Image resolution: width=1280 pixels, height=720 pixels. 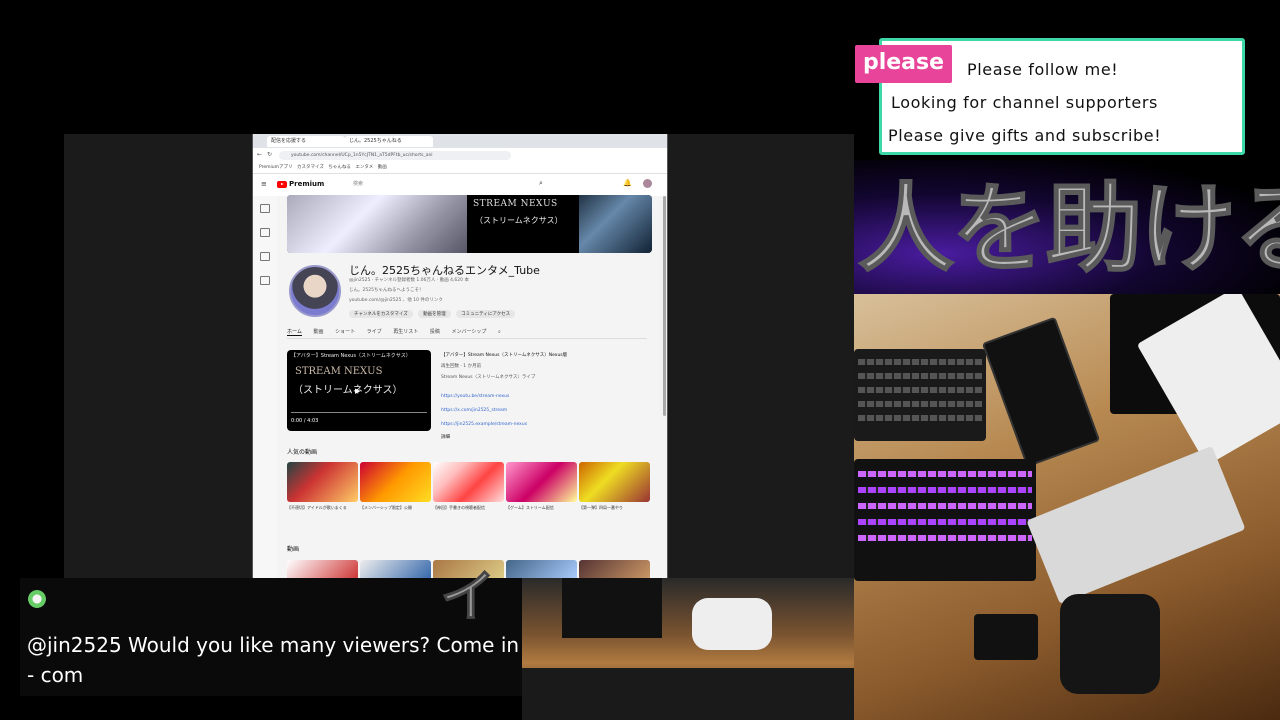 I want to click on video-caption: 【不適切】アイドルが歌いまくる, so click(x=322, y=508).